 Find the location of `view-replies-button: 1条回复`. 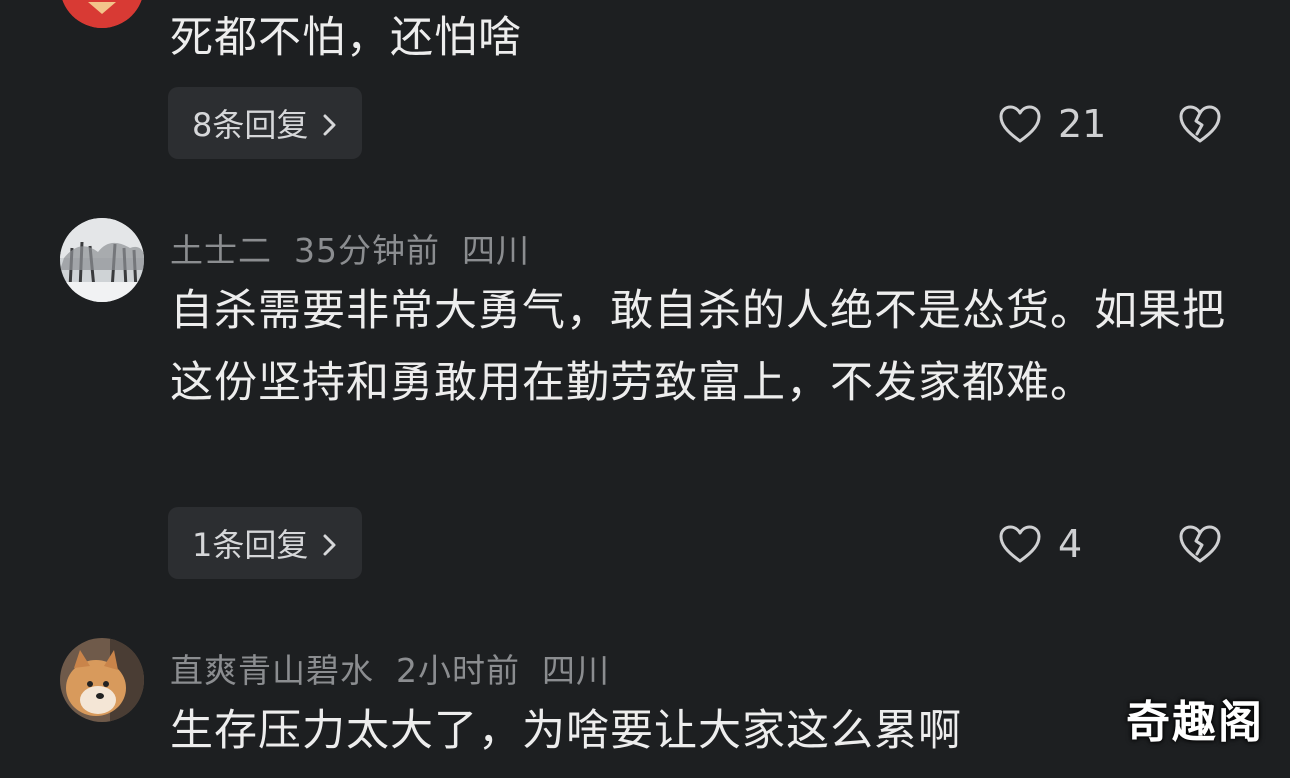

view-replies-button: 1条回复 is located at coordinates (265, 543).